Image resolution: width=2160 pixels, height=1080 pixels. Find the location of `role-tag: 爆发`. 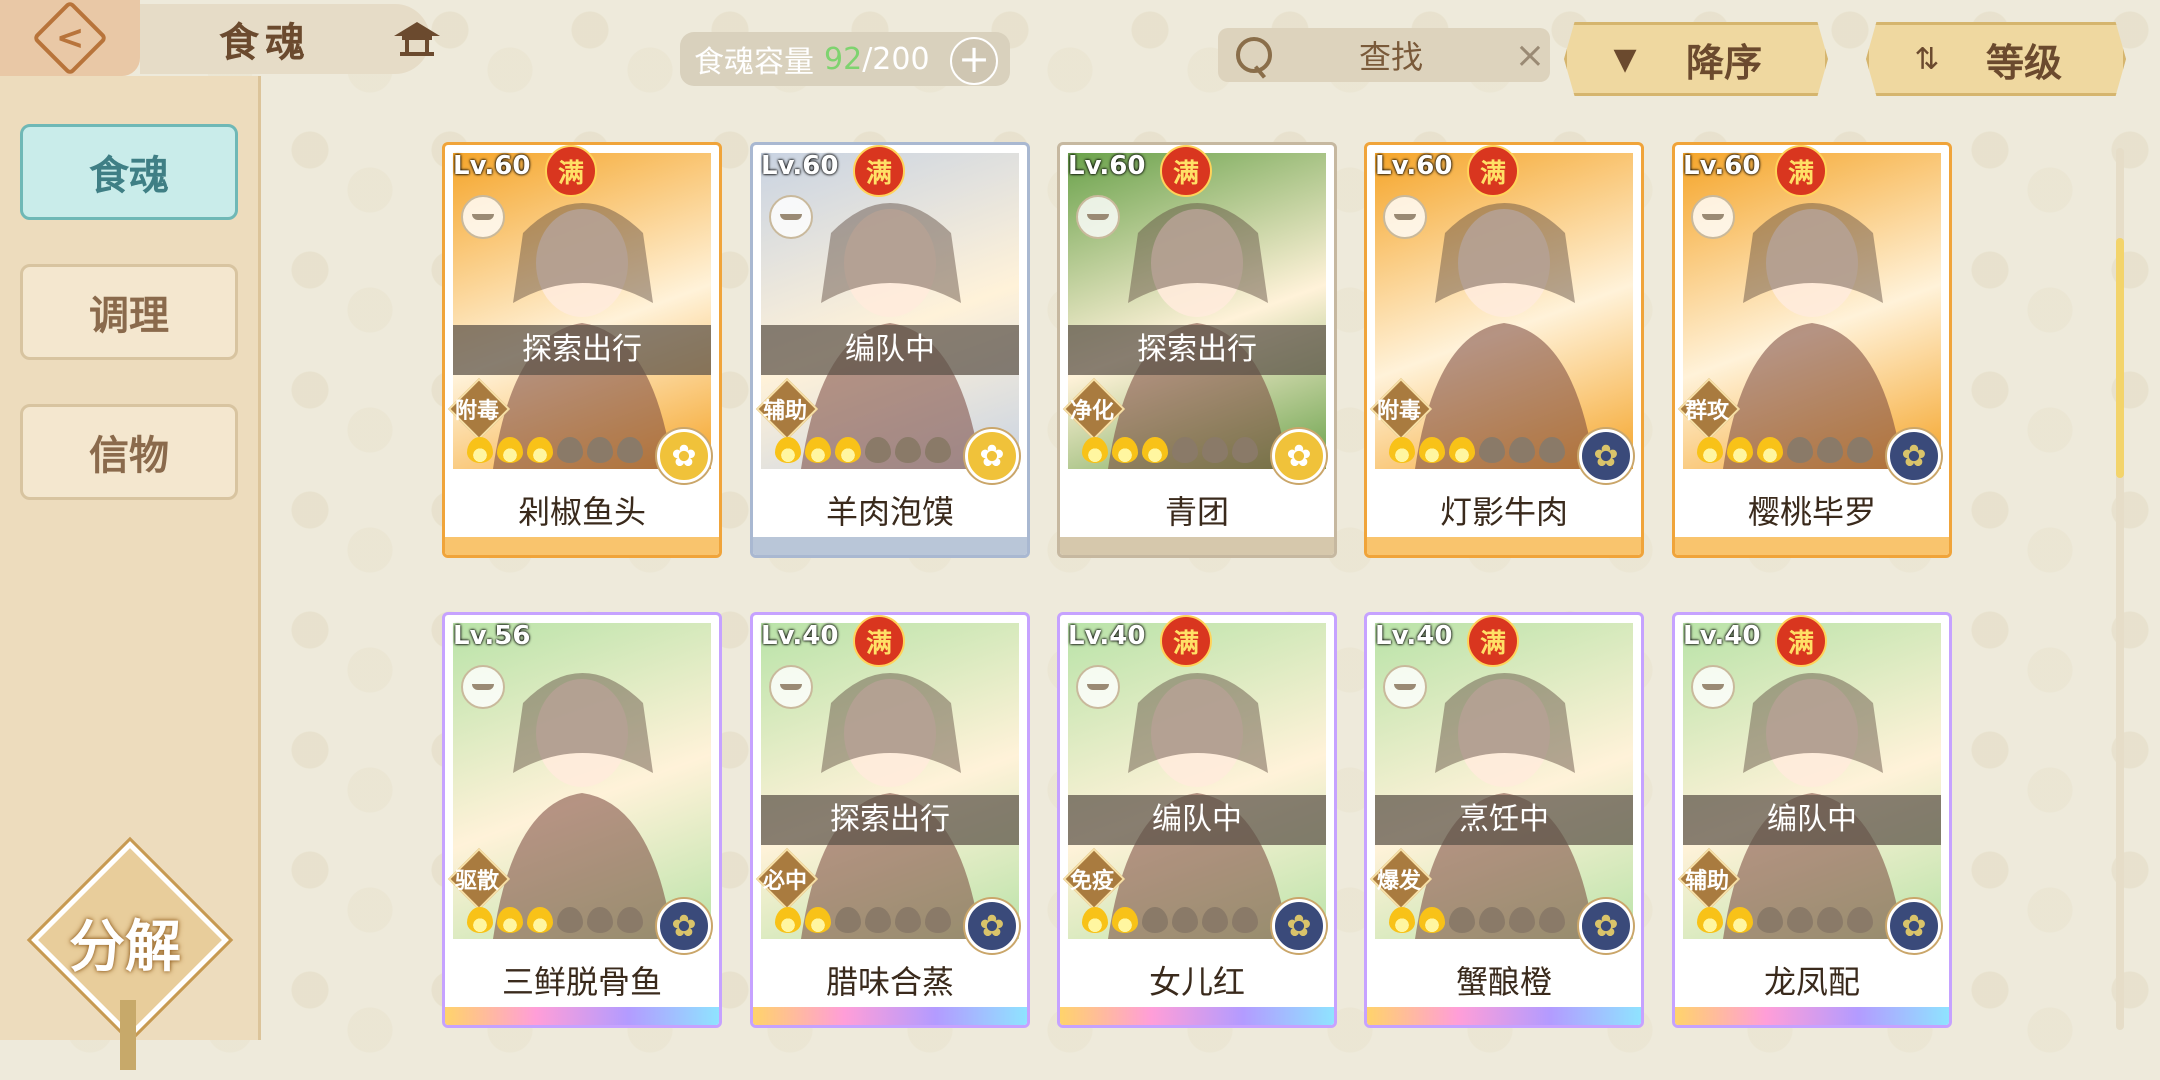

role-tag: 爆发 is located at coordinates (1401, 879).